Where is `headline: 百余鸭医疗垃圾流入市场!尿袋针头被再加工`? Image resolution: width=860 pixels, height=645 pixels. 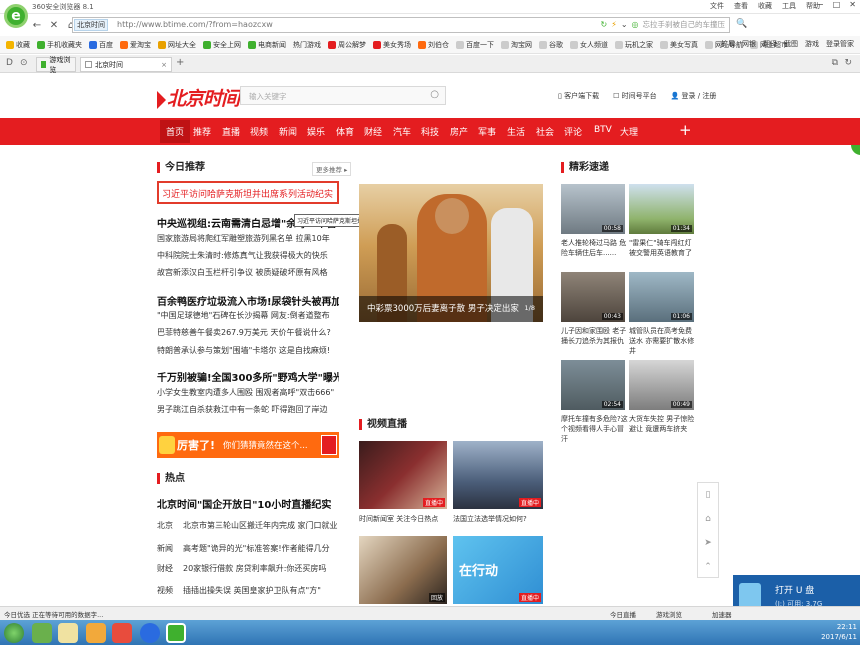
headline: 百余鸭医疗垃圾流入市场!尿袋针头被再加工 is located at coordinates (248, 300).